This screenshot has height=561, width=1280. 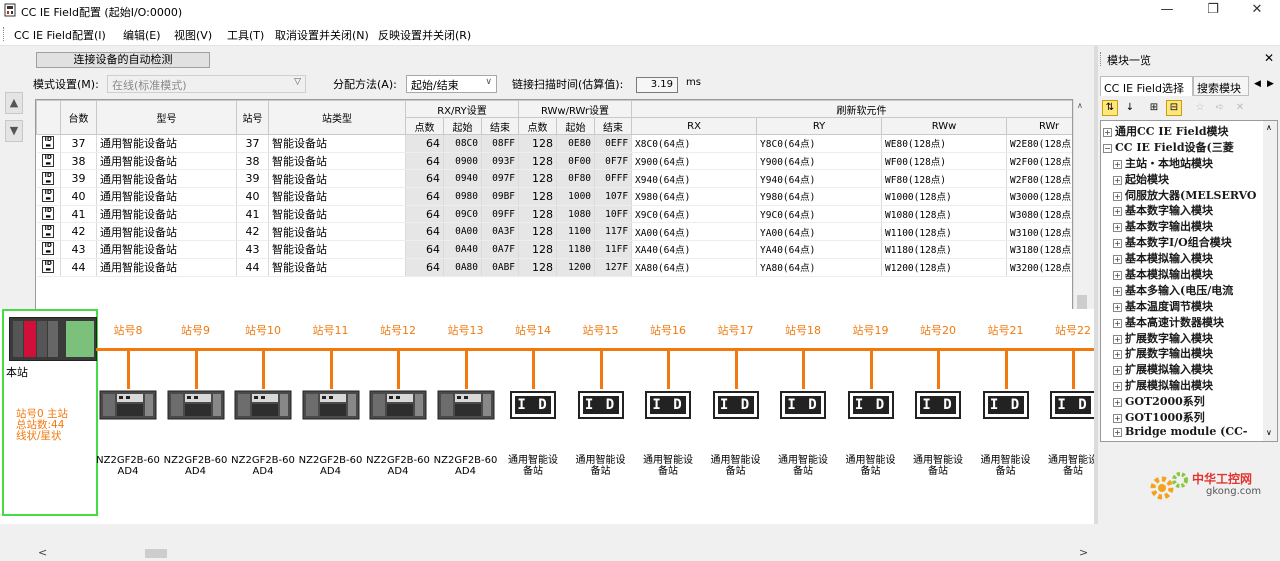 What do you see at coordinates (42, 552) in the screenshot?
I see `scroll-left-icon: <` at bounding box center [42, 552].